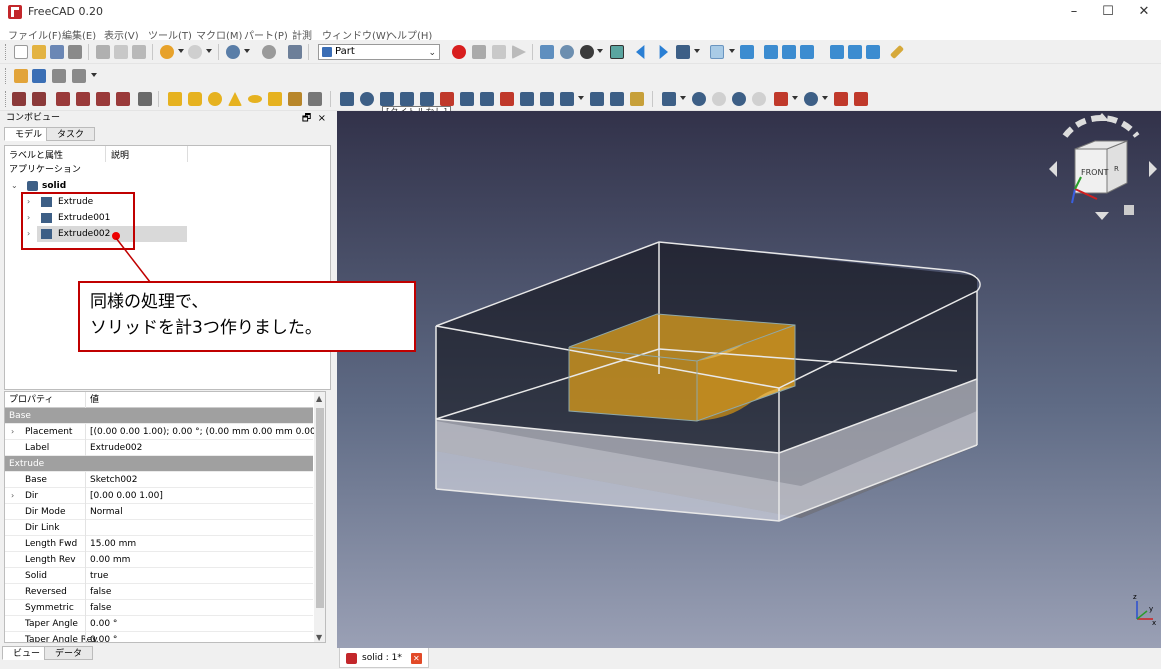  Describe the element at coordinates (749, 658) in the screenshot. I see `document-tab-bar: solid : 1* ✕` at that location.